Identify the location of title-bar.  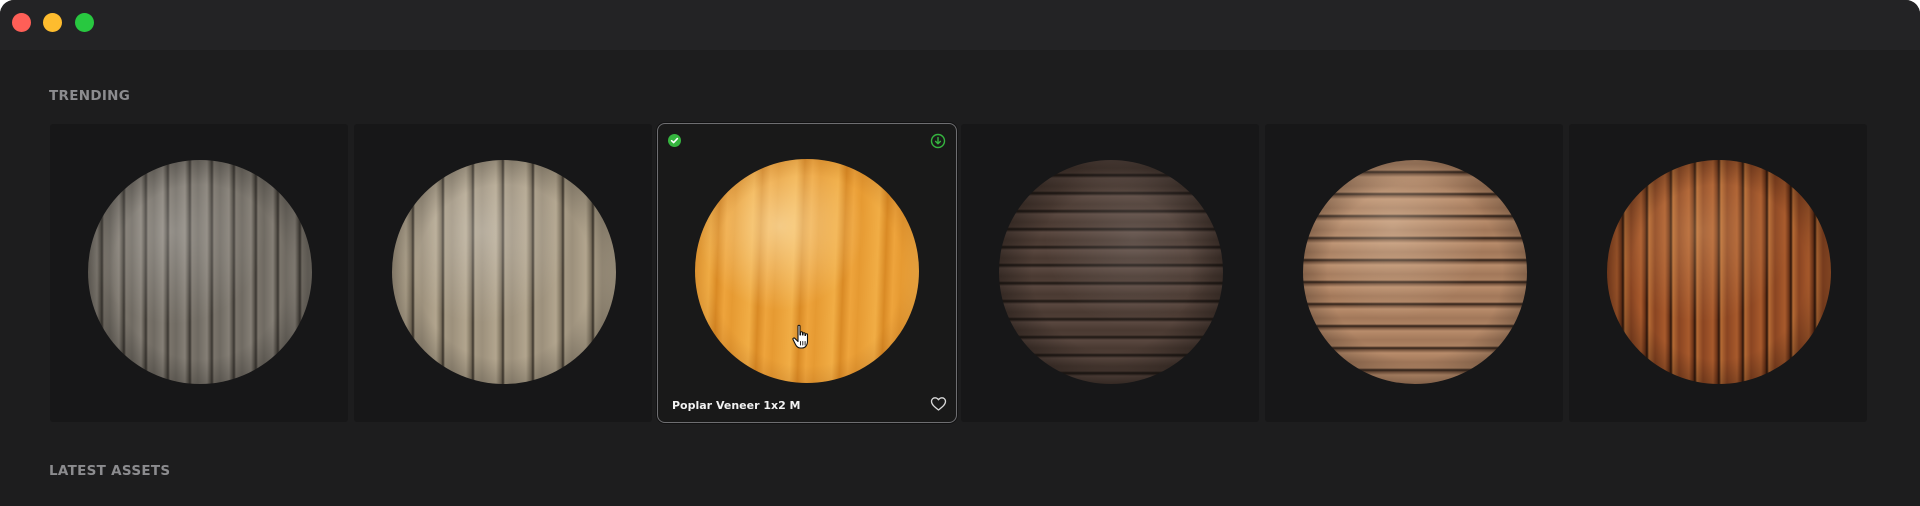
(960, 25).